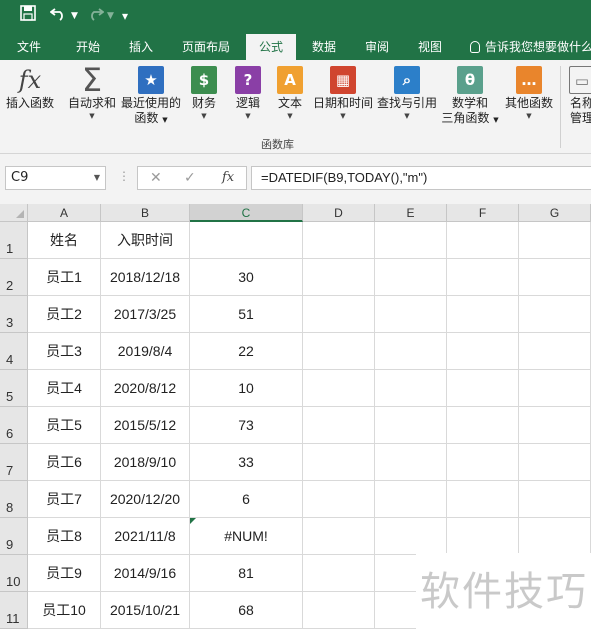  What do you see at coordinates (483, 499) in the screenshot?
I see `cell-f8` at bounding box center [483, 499].